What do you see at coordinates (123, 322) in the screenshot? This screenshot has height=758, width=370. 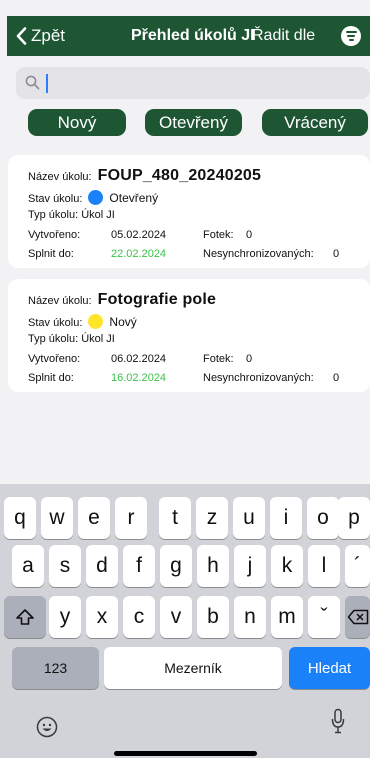 I see `task-state: Nový` at bounding box center [123, 322].